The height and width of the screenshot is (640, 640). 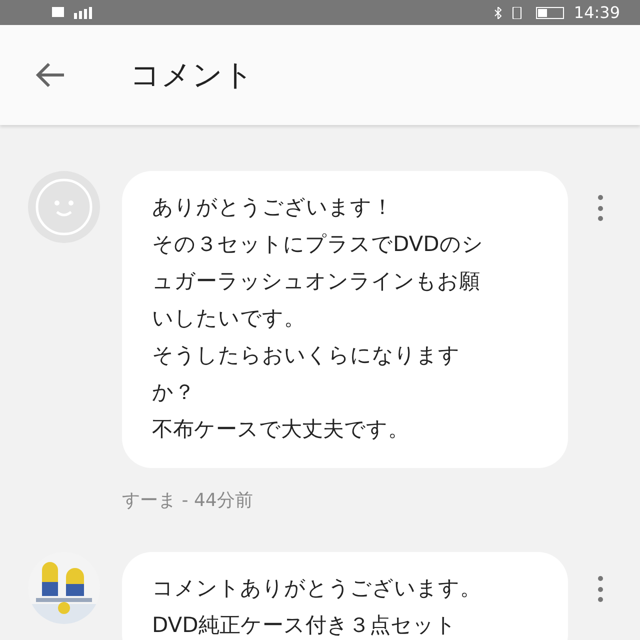 What do you see at coordinates (64, 207) in the screenshot?
I see `avatar-icon` at bounding box center [64, 207].